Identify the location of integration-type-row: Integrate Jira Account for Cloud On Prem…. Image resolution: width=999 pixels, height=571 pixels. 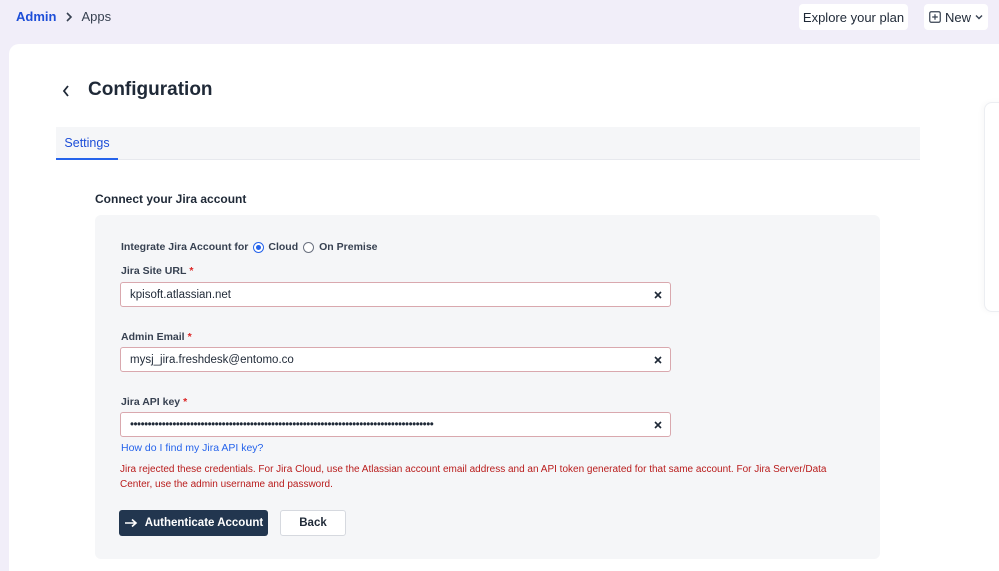
(249, 247).